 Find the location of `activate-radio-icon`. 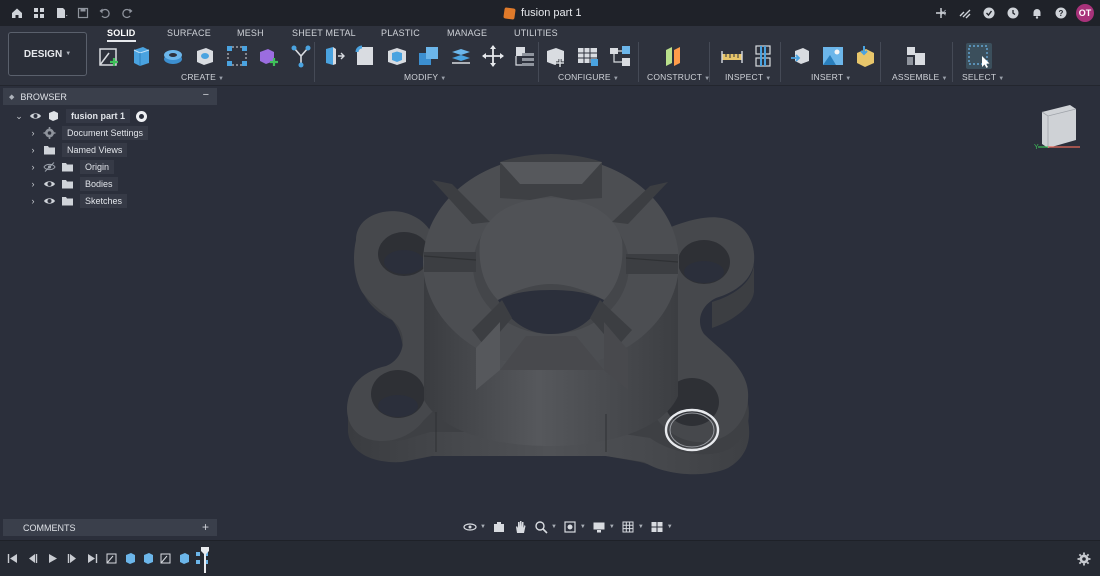

activate-radio-icon is located at coordinates (142, 116).